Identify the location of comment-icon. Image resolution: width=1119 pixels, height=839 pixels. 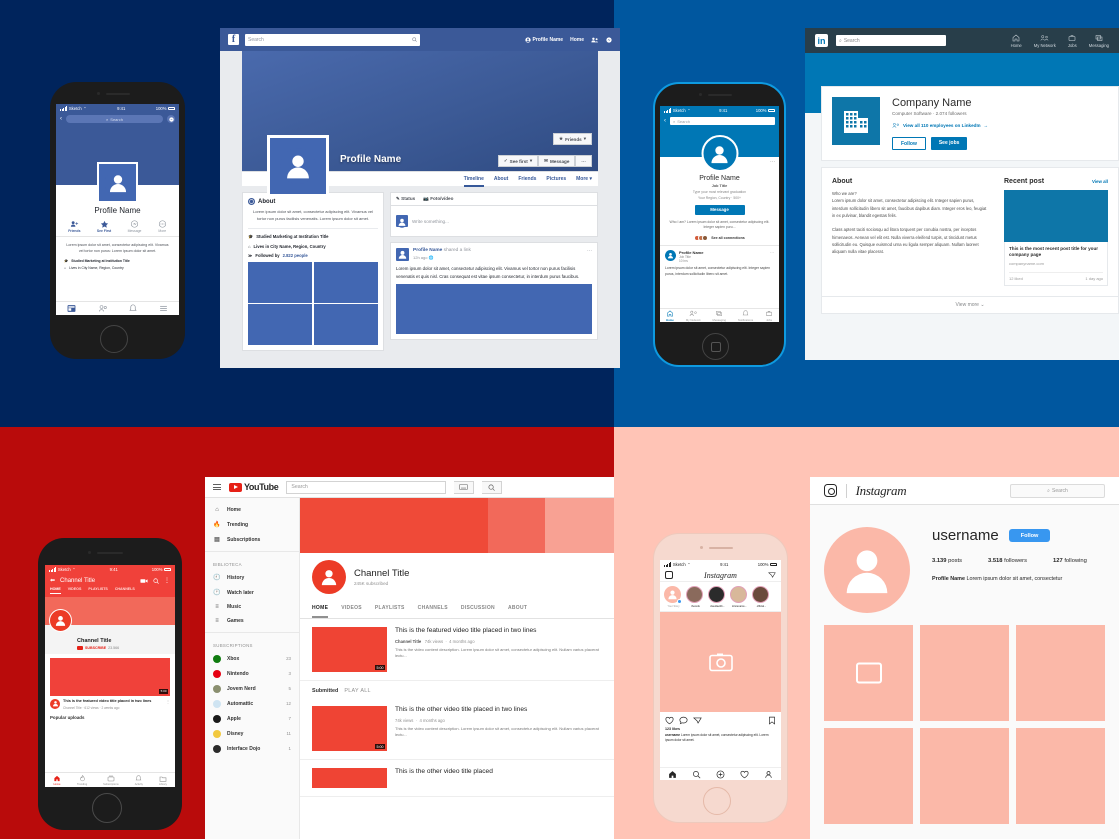
(683, 720).